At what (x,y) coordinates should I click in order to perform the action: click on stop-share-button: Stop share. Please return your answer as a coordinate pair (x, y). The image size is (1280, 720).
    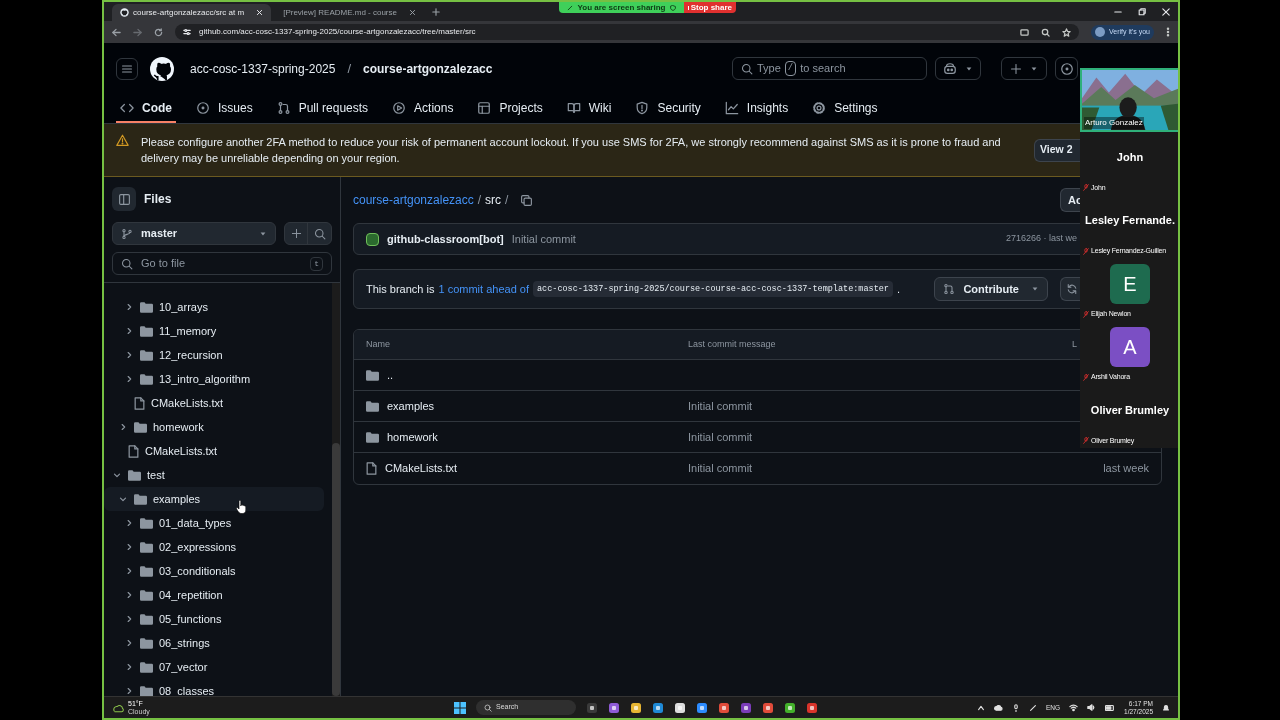
    Looking at the image, I should click on (710, 7).